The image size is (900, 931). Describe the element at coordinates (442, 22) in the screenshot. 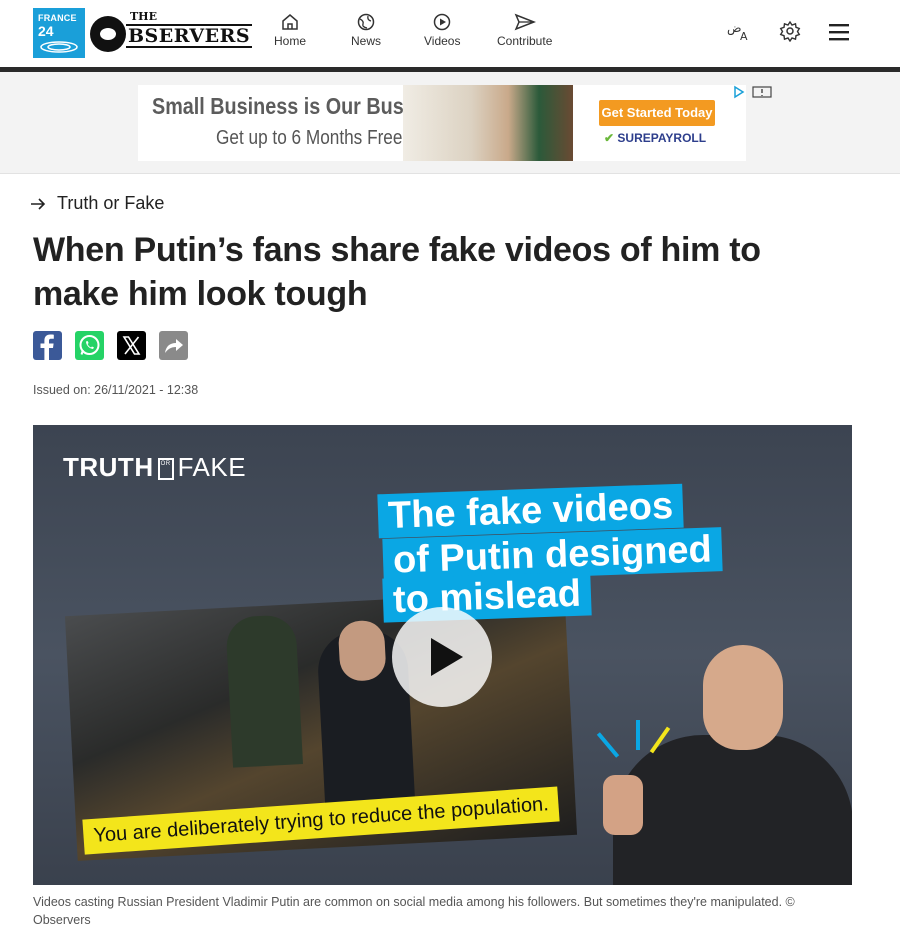

I see `play-circle-icon` at that location.